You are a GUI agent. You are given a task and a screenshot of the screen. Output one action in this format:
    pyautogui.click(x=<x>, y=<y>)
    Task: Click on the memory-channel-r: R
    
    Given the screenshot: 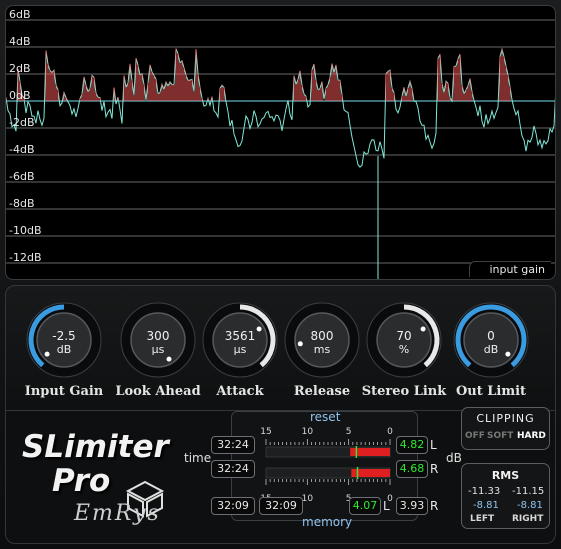 What is the action you would take?
    pyautogui.click(x=434, y=506)
    